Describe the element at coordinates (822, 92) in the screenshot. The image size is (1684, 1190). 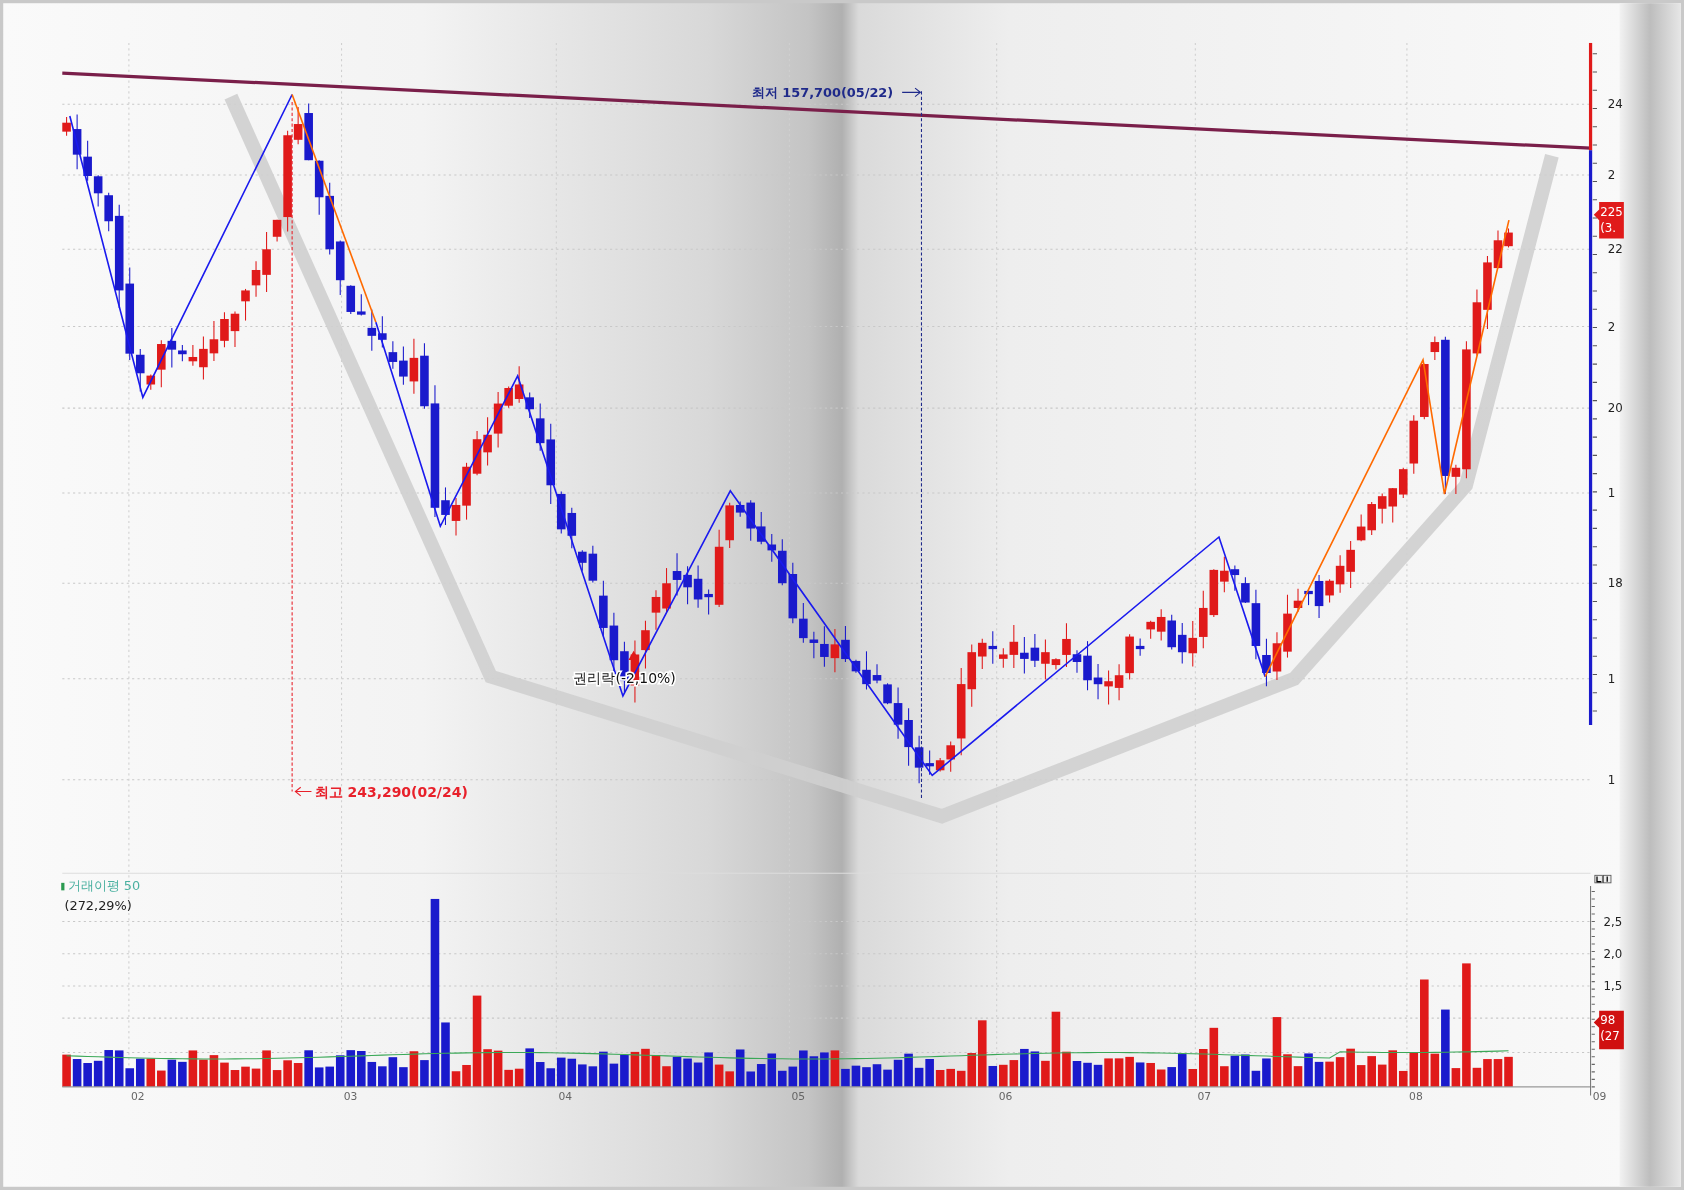
I see `annotation-label: 최저 157,700(05/22)` at that location.